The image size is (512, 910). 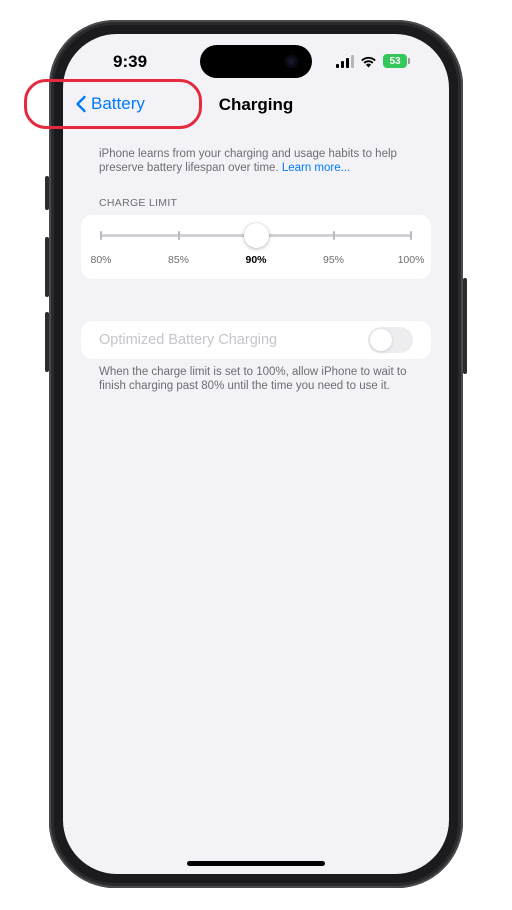 I want to click on battery-percent: 53, so click(x=395, y=61).